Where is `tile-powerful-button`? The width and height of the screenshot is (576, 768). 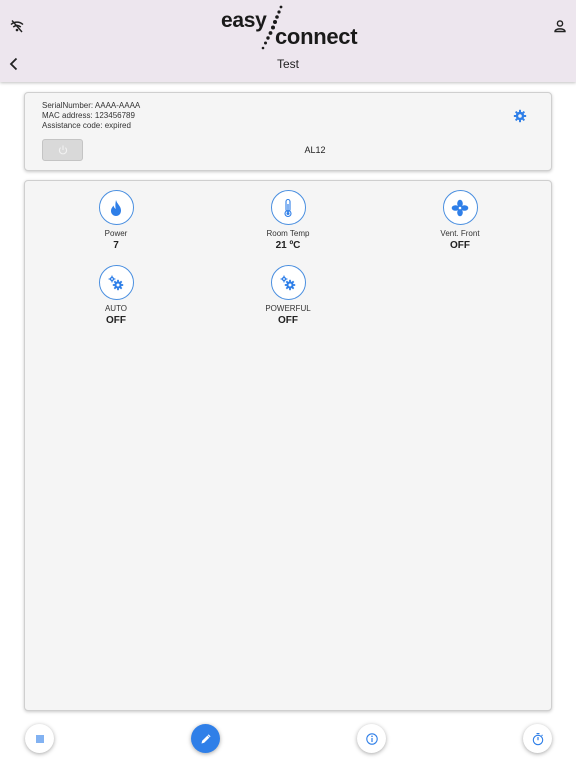 tile-powerful-button is located at coordinates (288, 282).